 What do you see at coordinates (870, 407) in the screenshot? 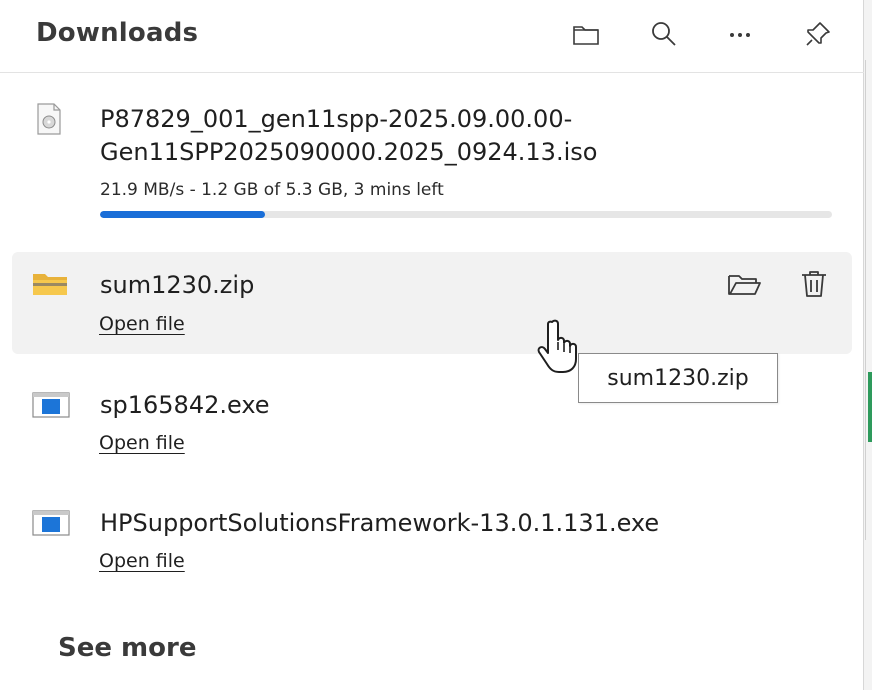
I see `background-accent-bar` at bounding box center [870, 407].